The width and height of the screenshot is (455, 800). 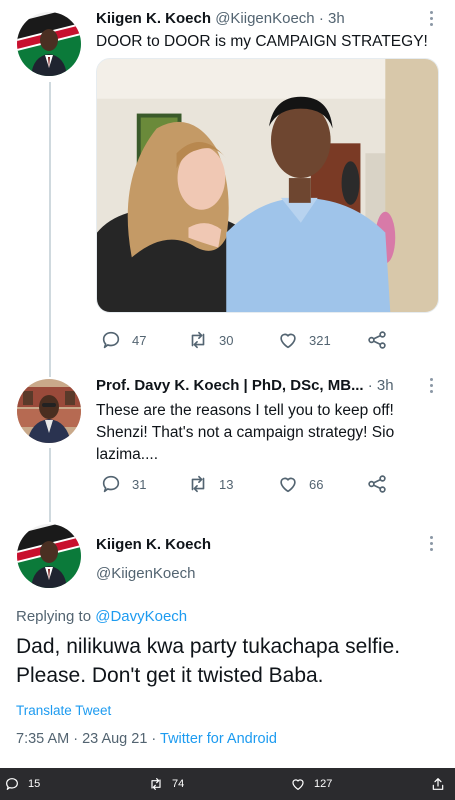 I want to click on bottom-like-button: 127, so click(x=311, y=784).